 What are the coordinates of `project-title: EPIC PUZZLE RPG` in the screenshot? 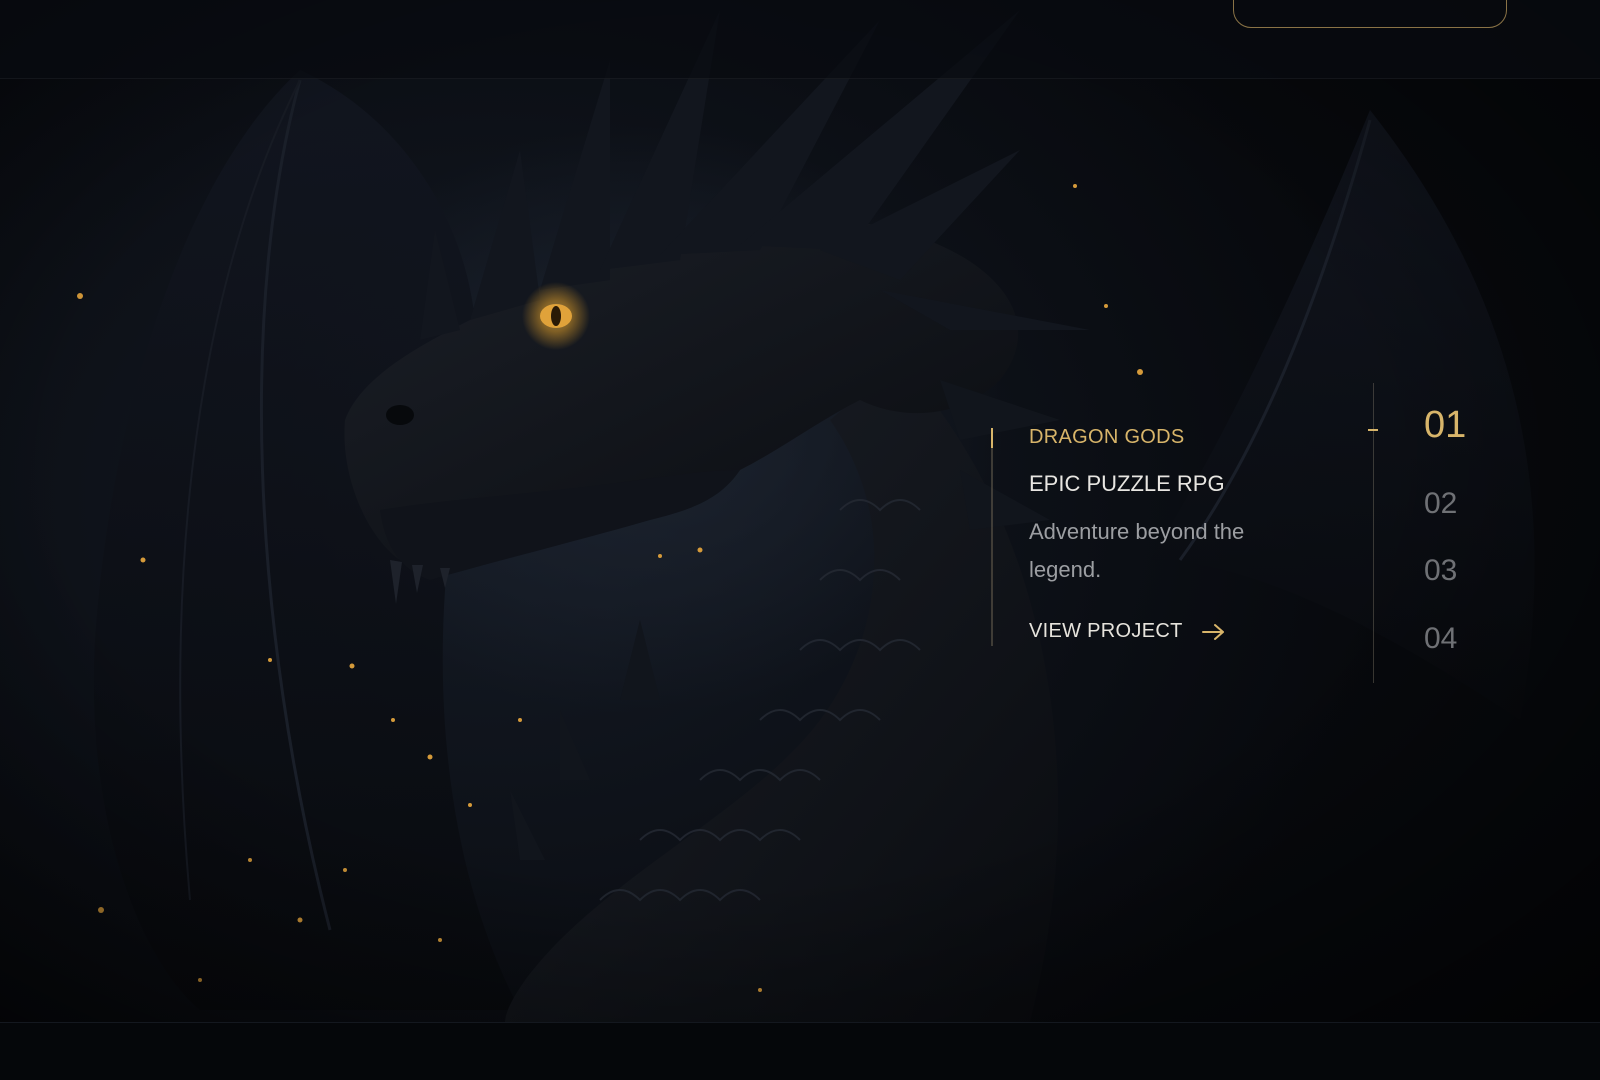 It's located at (1127, 483).